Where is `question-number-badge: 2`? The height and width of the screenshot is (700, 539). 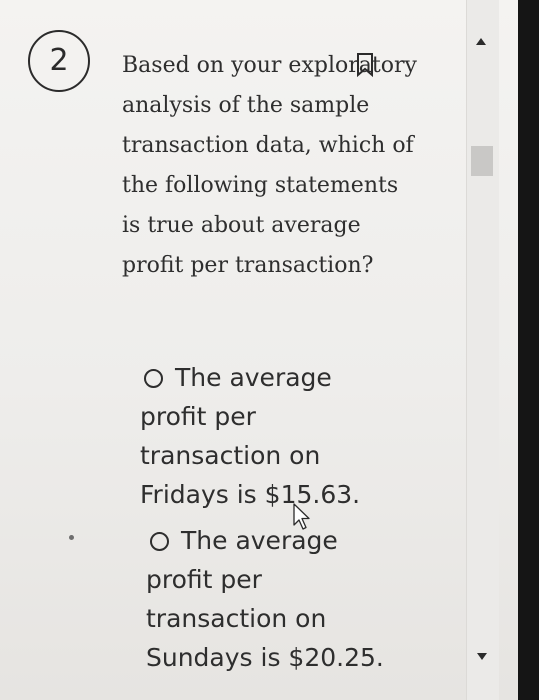
question-number-badge: 2 is located at coordinates (59, 61).